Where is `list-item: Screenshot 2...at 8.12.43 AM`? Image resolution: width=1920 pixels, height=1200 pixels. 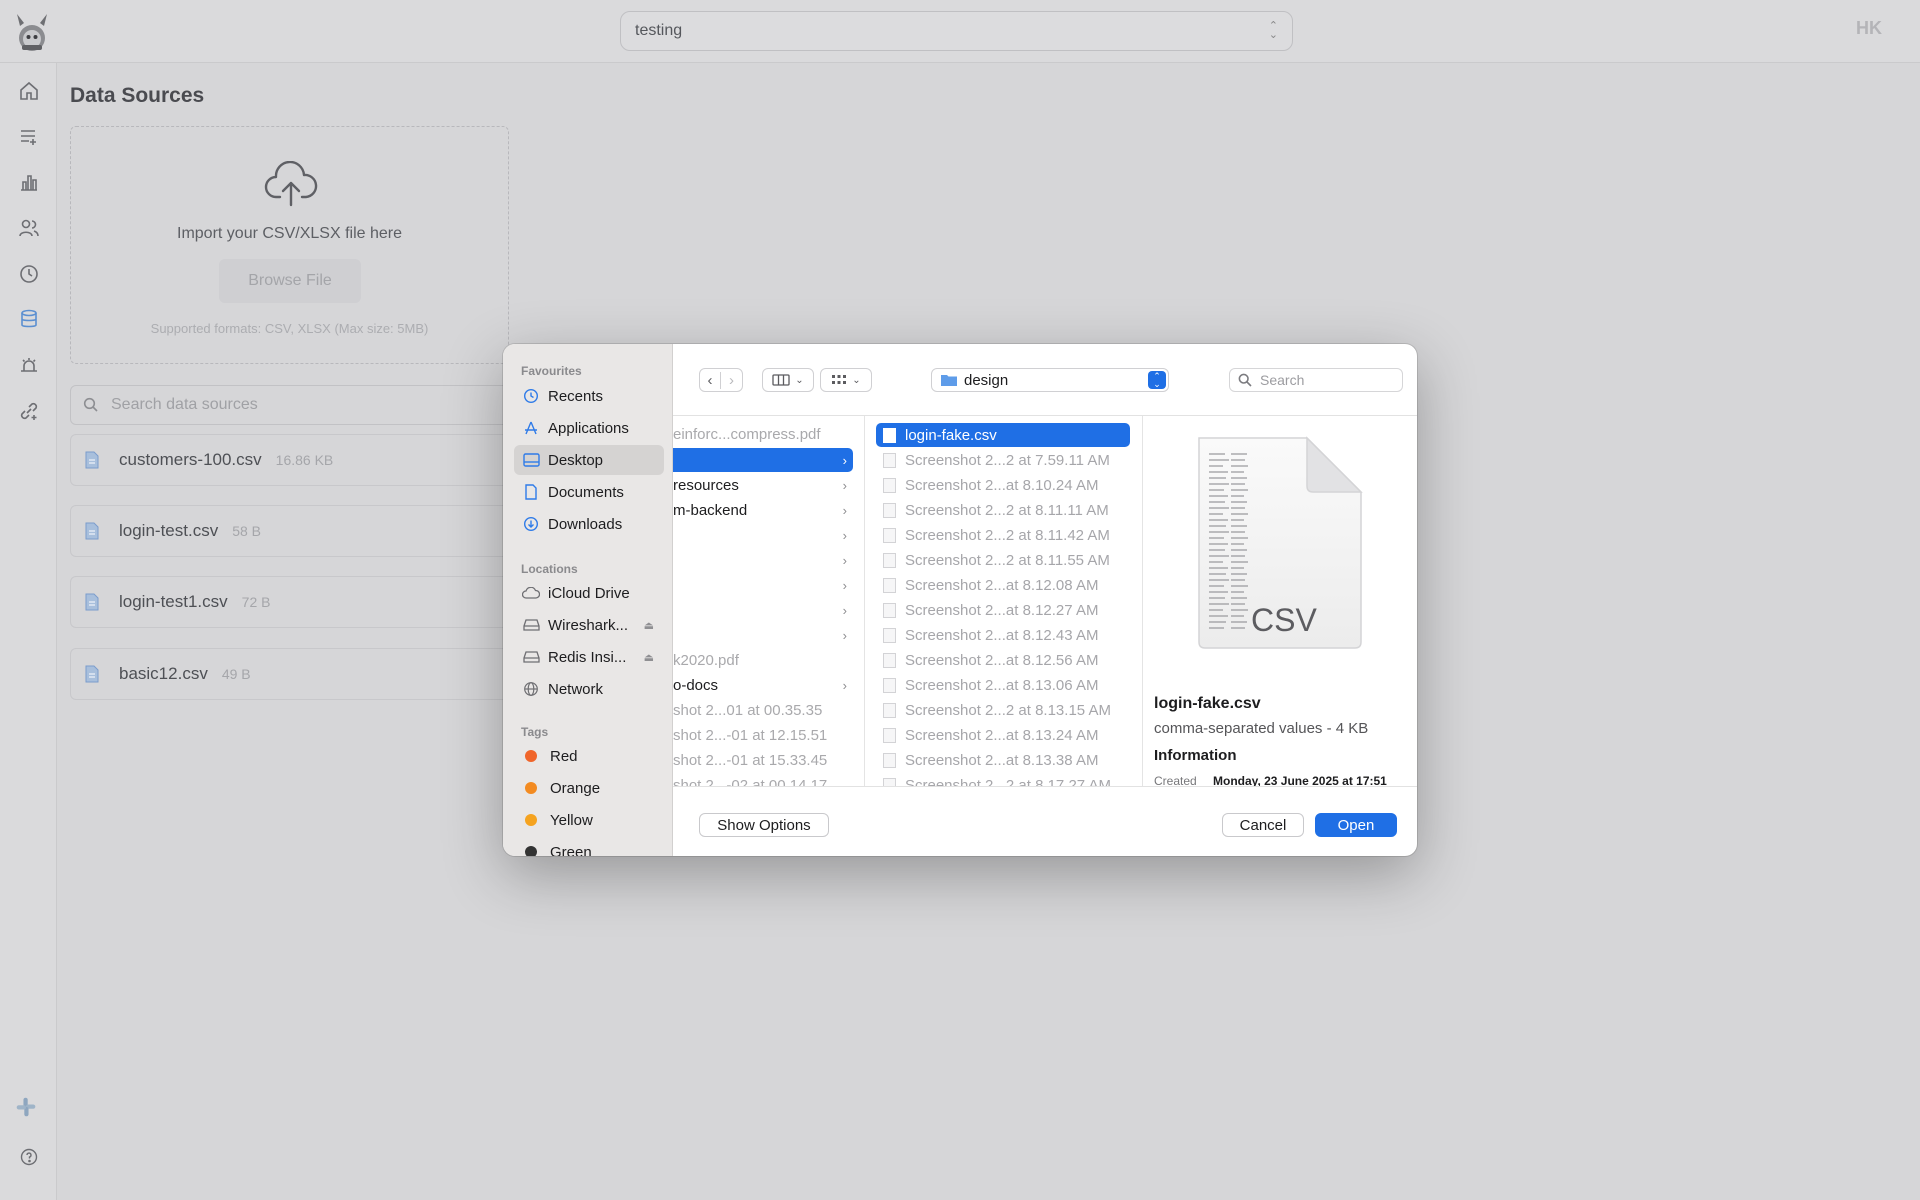 list-item: Screenshot 2...at 8.12.43 AM is located at coordinates (1003, 635).